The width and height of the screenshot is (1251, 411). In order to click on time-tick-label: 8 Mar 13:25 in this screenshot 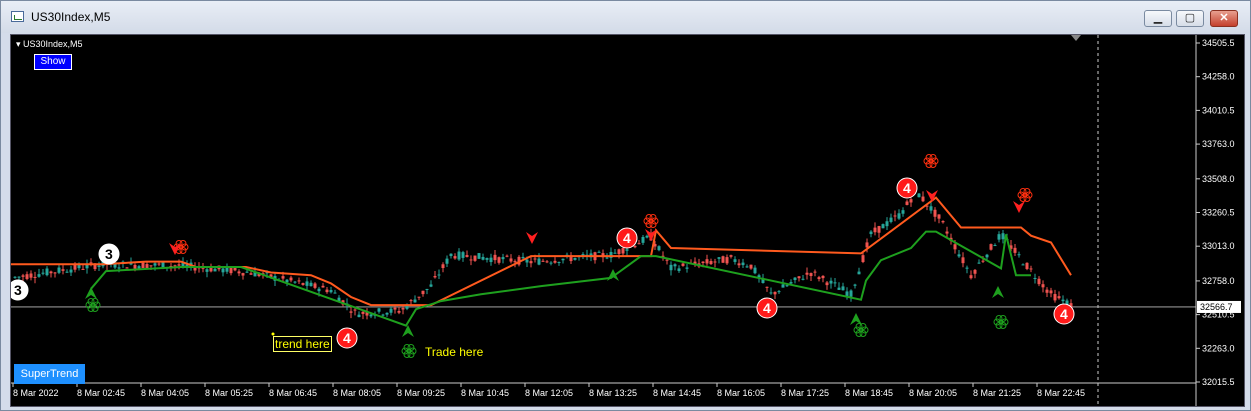, I will do `click(613, 393)`.